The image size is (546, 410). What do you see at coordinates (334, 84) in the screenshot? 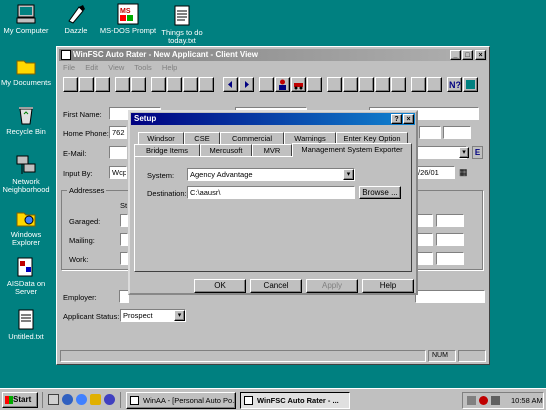
I see `coverage-icon` at bounding box center [334, 84].